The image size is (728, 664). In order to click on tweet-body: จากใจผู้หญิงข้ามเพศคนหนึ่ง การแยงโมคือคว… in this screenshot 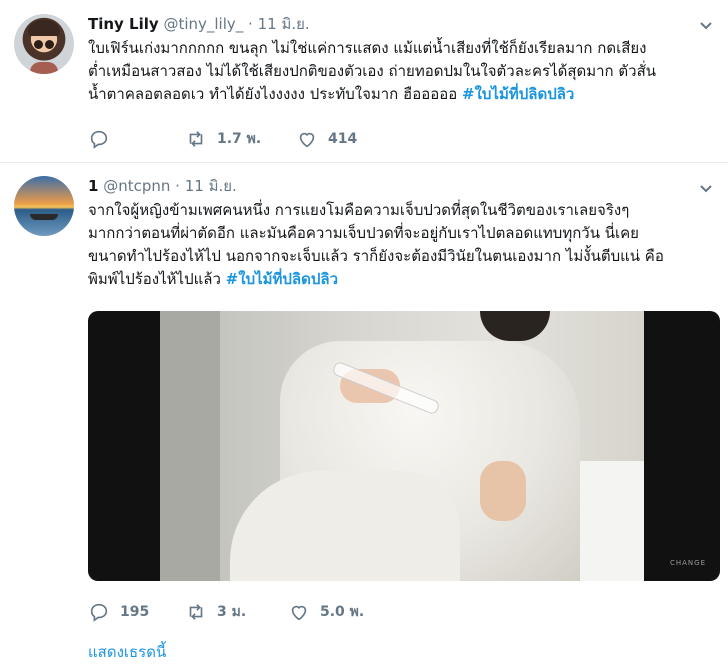, I will do `click(376, 244)`.